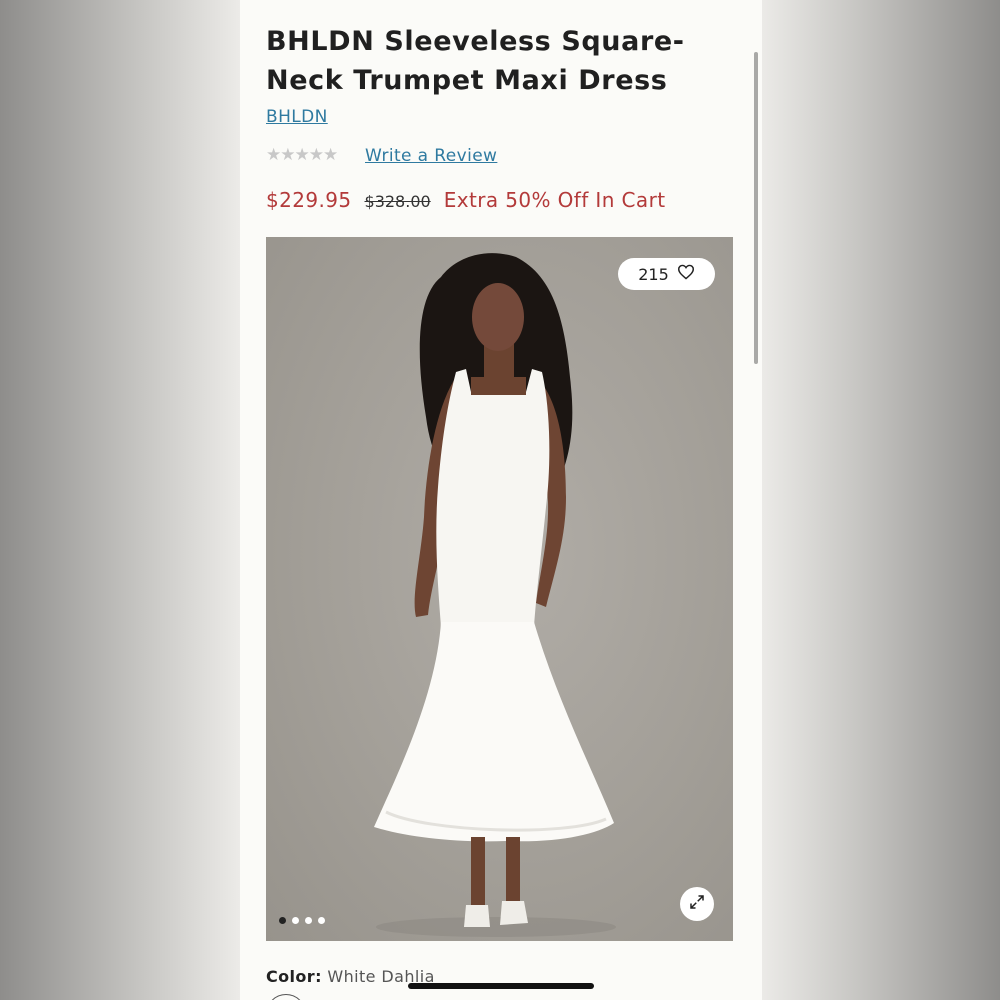  Describe the element at coordinates (286, 997) in the screenshot. I see `color-swatch` at that location.